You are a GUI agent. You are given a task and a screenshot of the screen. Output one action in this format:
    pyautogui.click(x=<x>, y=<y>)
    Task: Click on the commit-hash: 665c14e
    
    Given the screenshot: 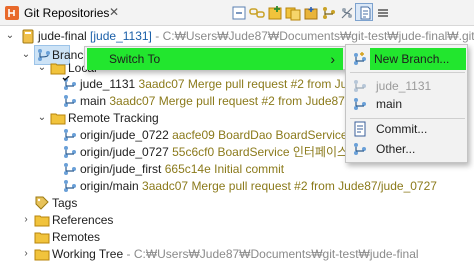 What is the action you would take?
    pyautogui.click(x=187, y=169)
    